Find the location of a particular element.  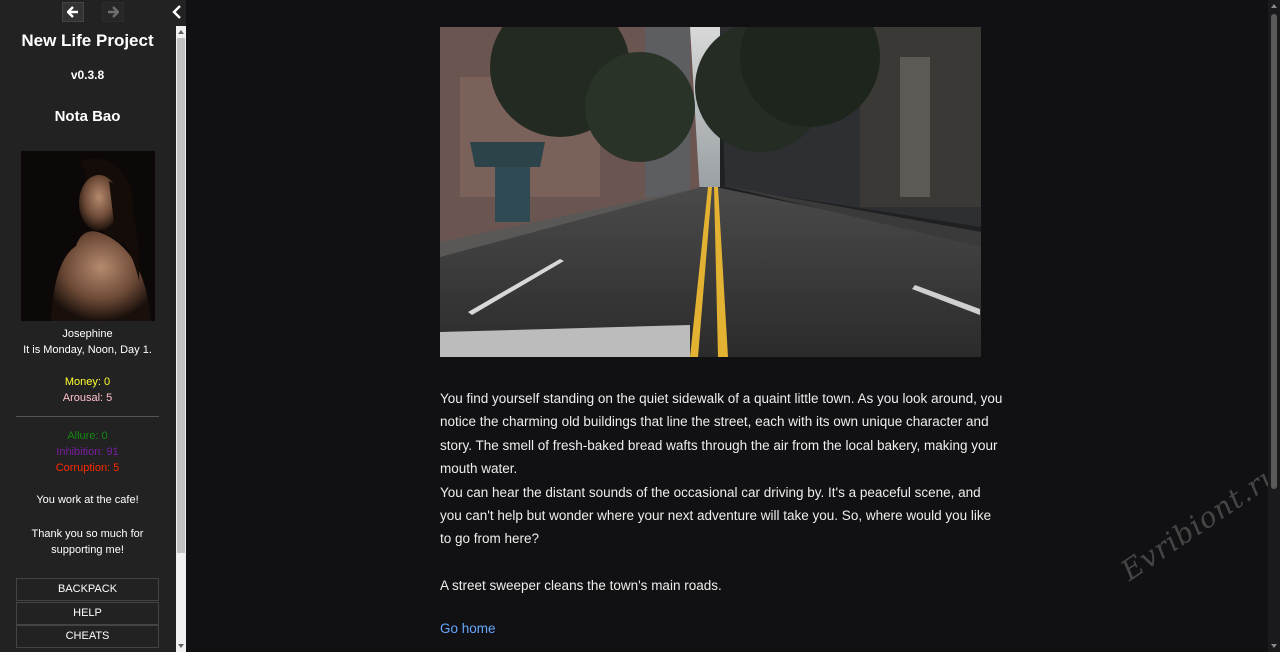

page-scroll-thumb is located at coordinates (1274, 251).